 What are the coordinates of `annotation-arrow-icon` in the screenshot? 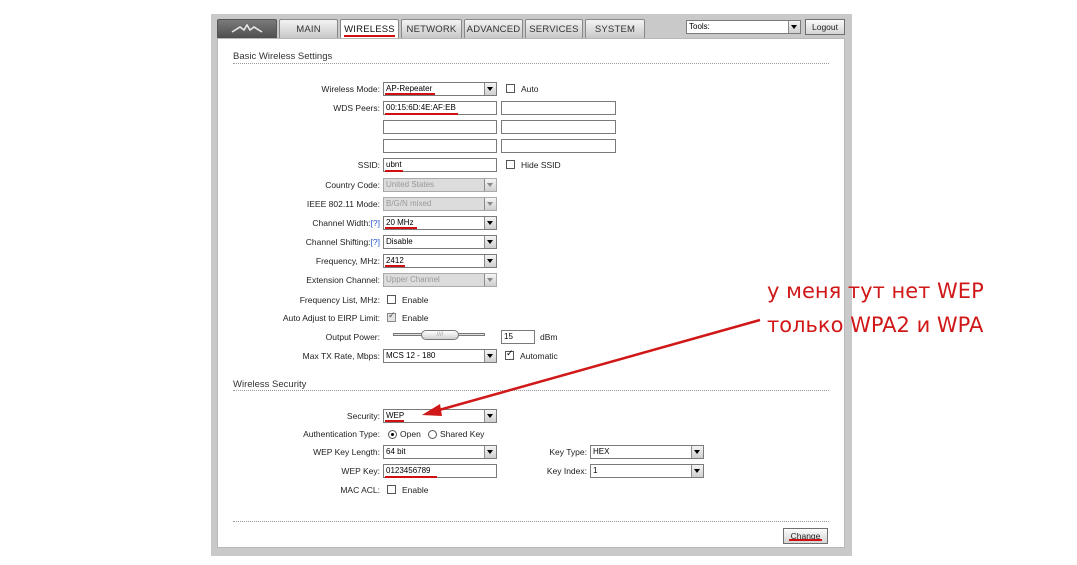 It's located at (591, 367).